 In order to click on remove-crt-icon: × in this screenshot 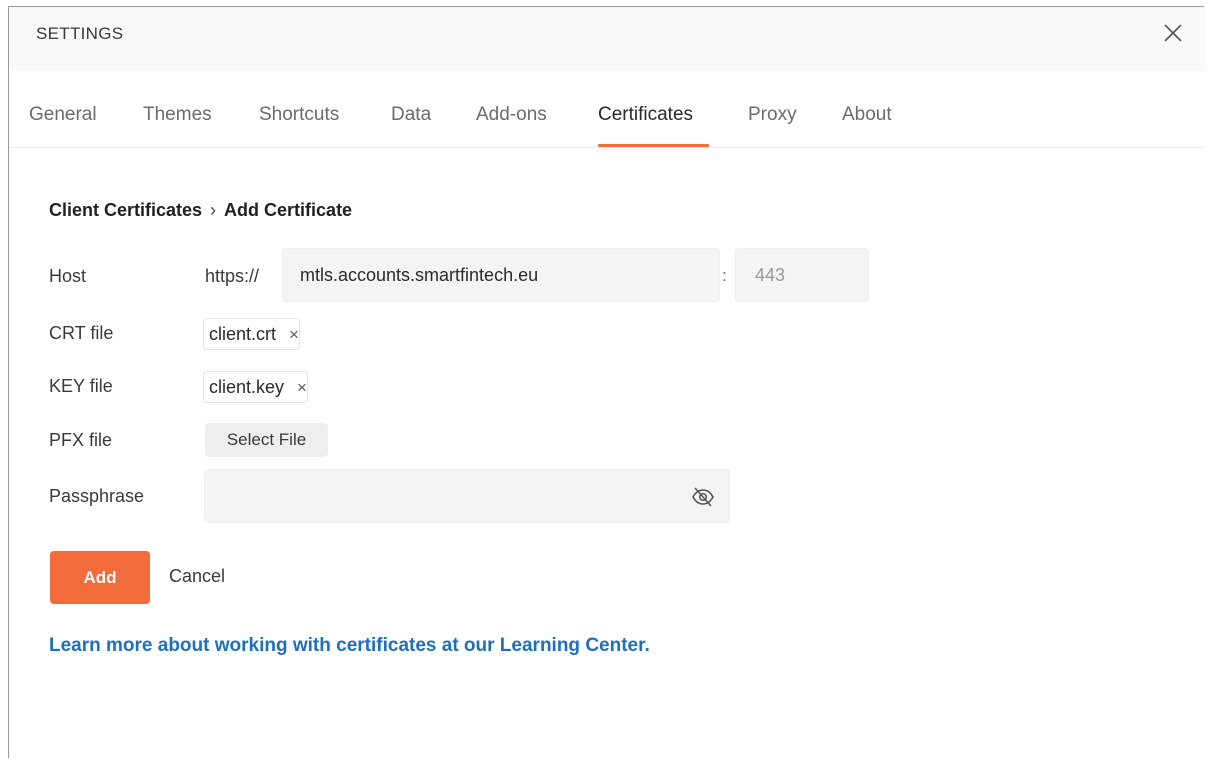, I will do `click(294, 335)`.